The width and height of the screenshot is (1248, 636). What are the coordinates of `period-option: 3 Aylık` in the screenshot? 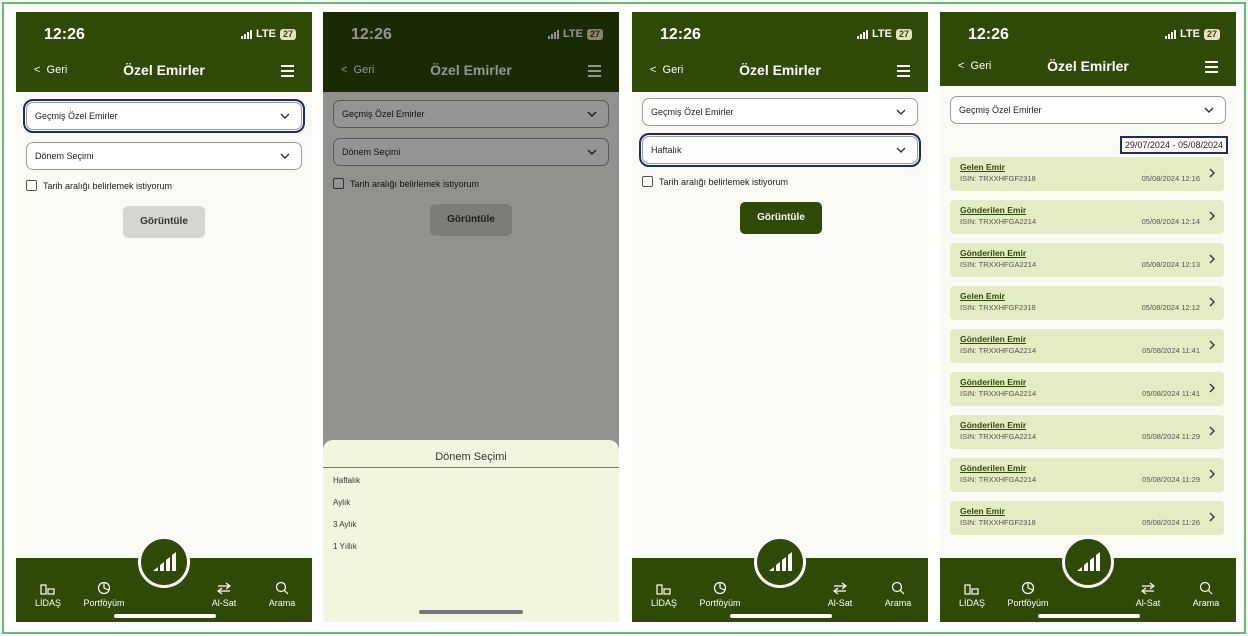 It's located at (471, 525).